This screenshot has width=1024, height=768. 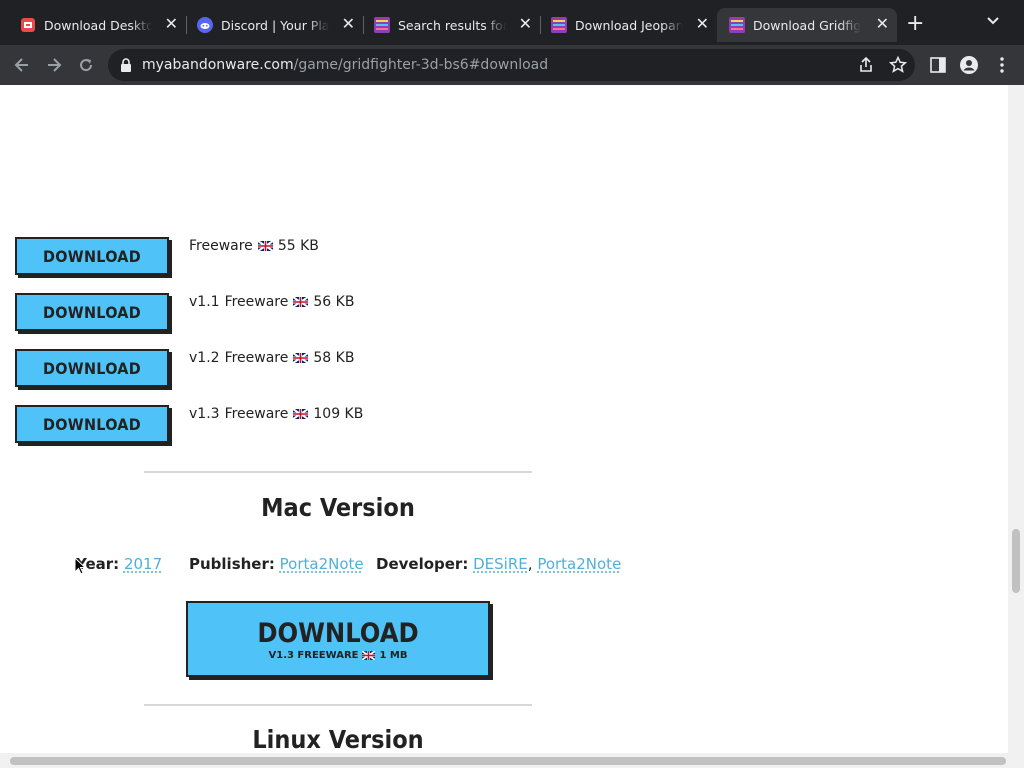 I want to click on share-icon, so click(x=866, y=65).